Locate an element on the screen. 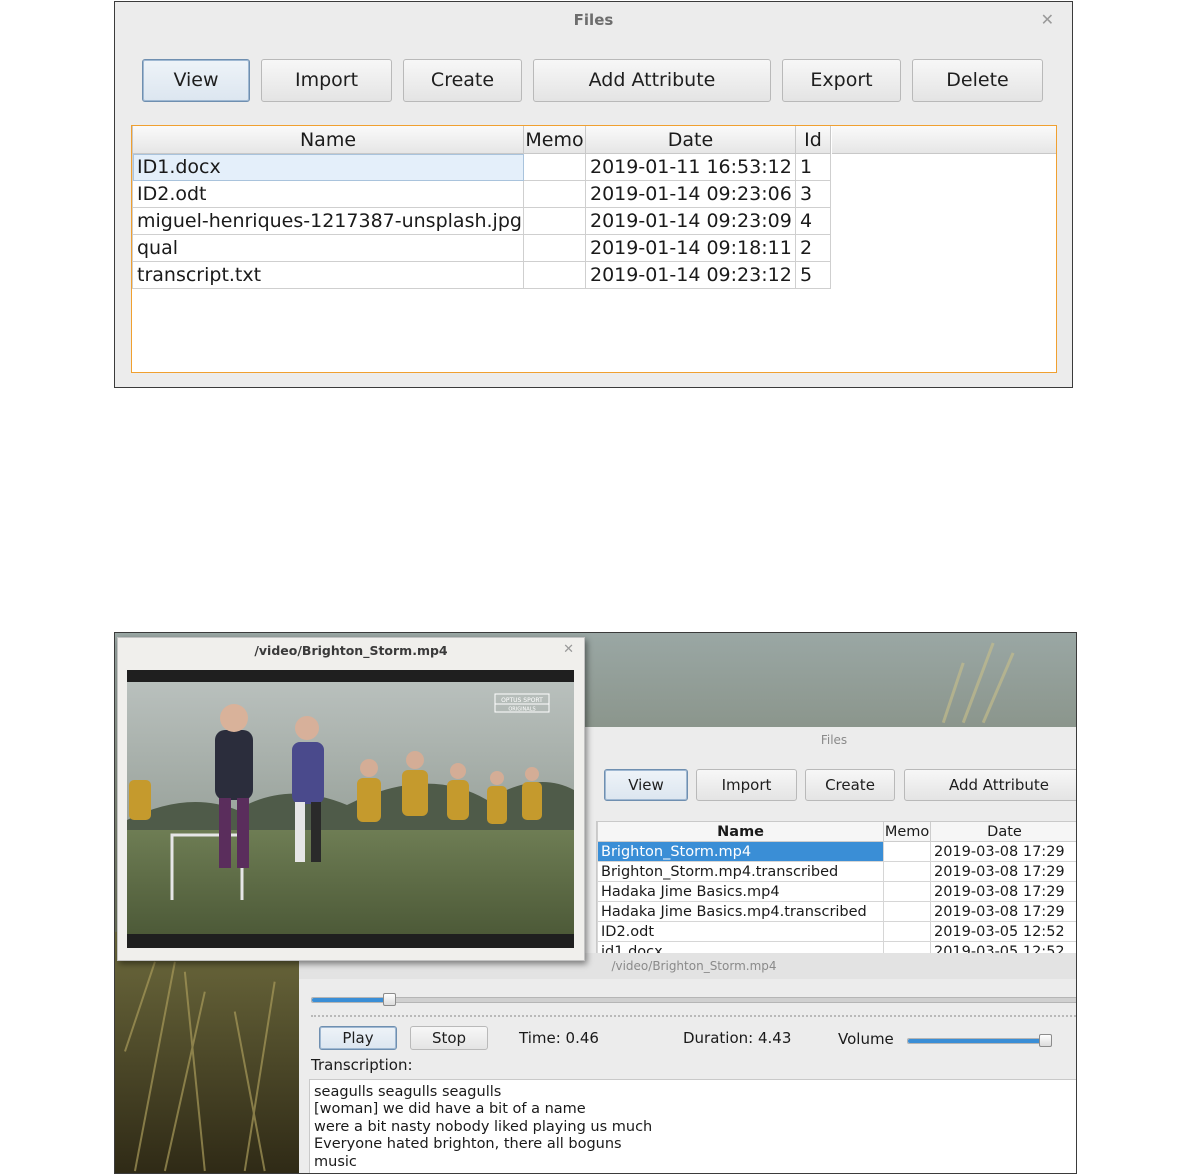 The width and height of the screenshot is (1190, 1174). table-row: ID1.docx 2019-01-11 16:53:12 1 is located at coordinates (481, 167).